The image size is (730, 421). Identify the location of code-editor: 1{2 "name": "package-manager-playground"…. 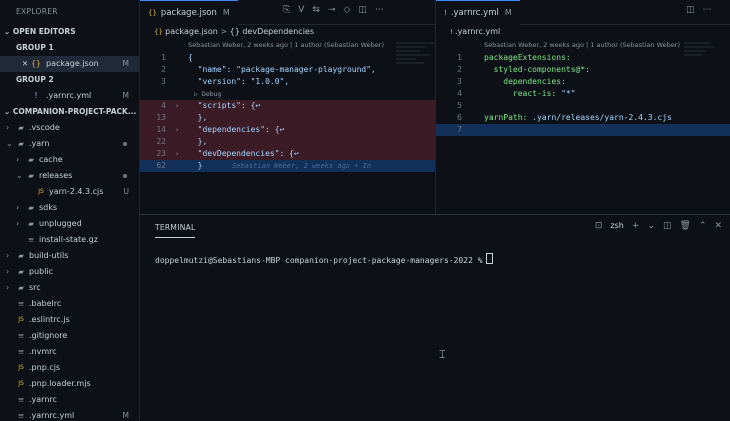
(287, 112).